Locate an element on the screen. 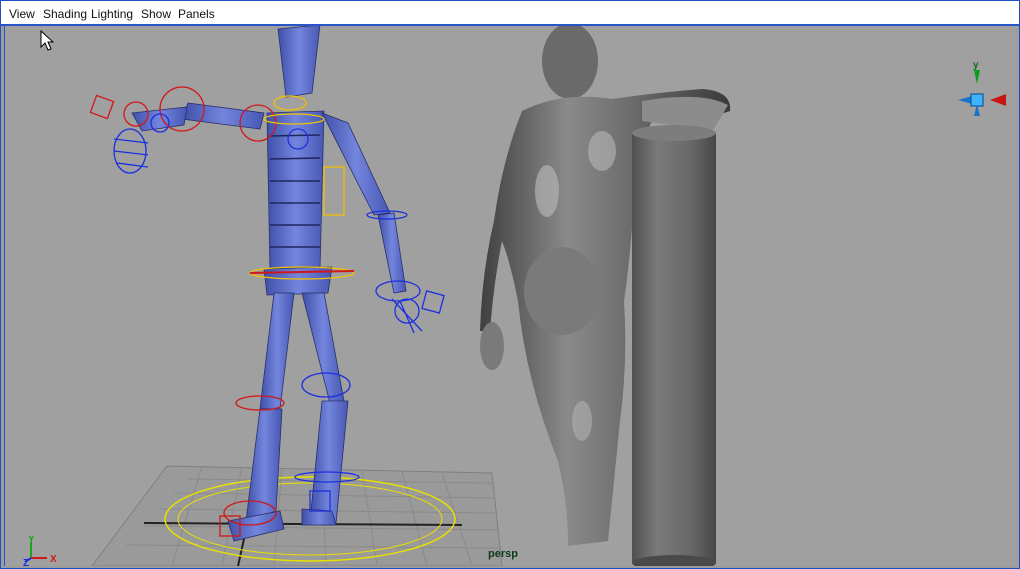 The width and height of the screenshot is (1020, 569). mouse-cursor-icon is located at coordinates (47, 40).